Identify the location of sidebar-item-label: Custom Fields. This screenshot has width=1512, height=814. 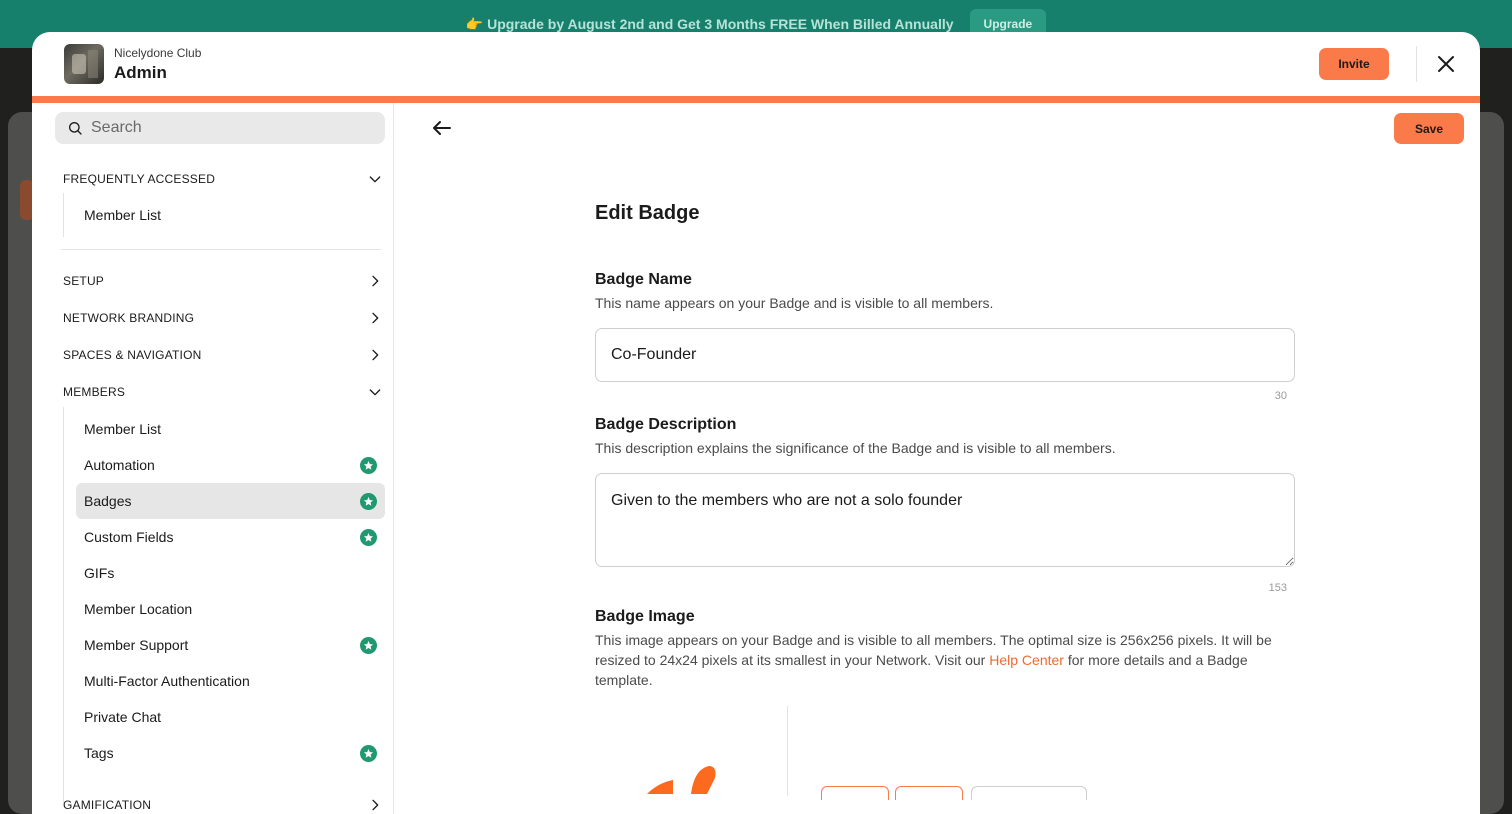
(129, 537).